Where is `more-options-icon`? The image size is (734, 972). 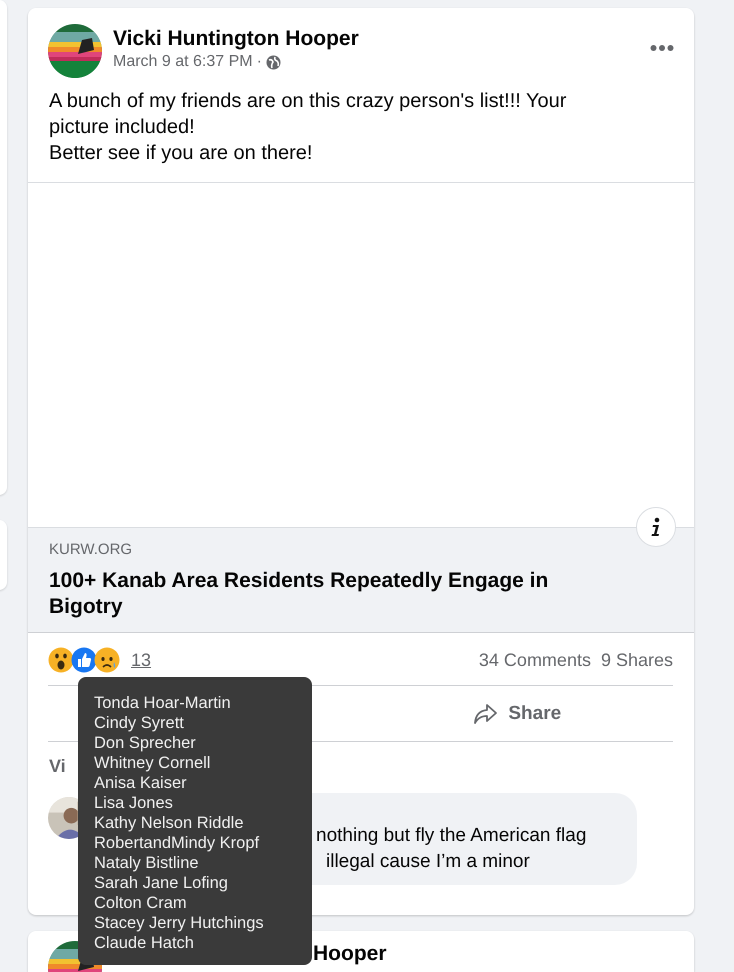
more-options-icon is located at coordinates (662, 48).